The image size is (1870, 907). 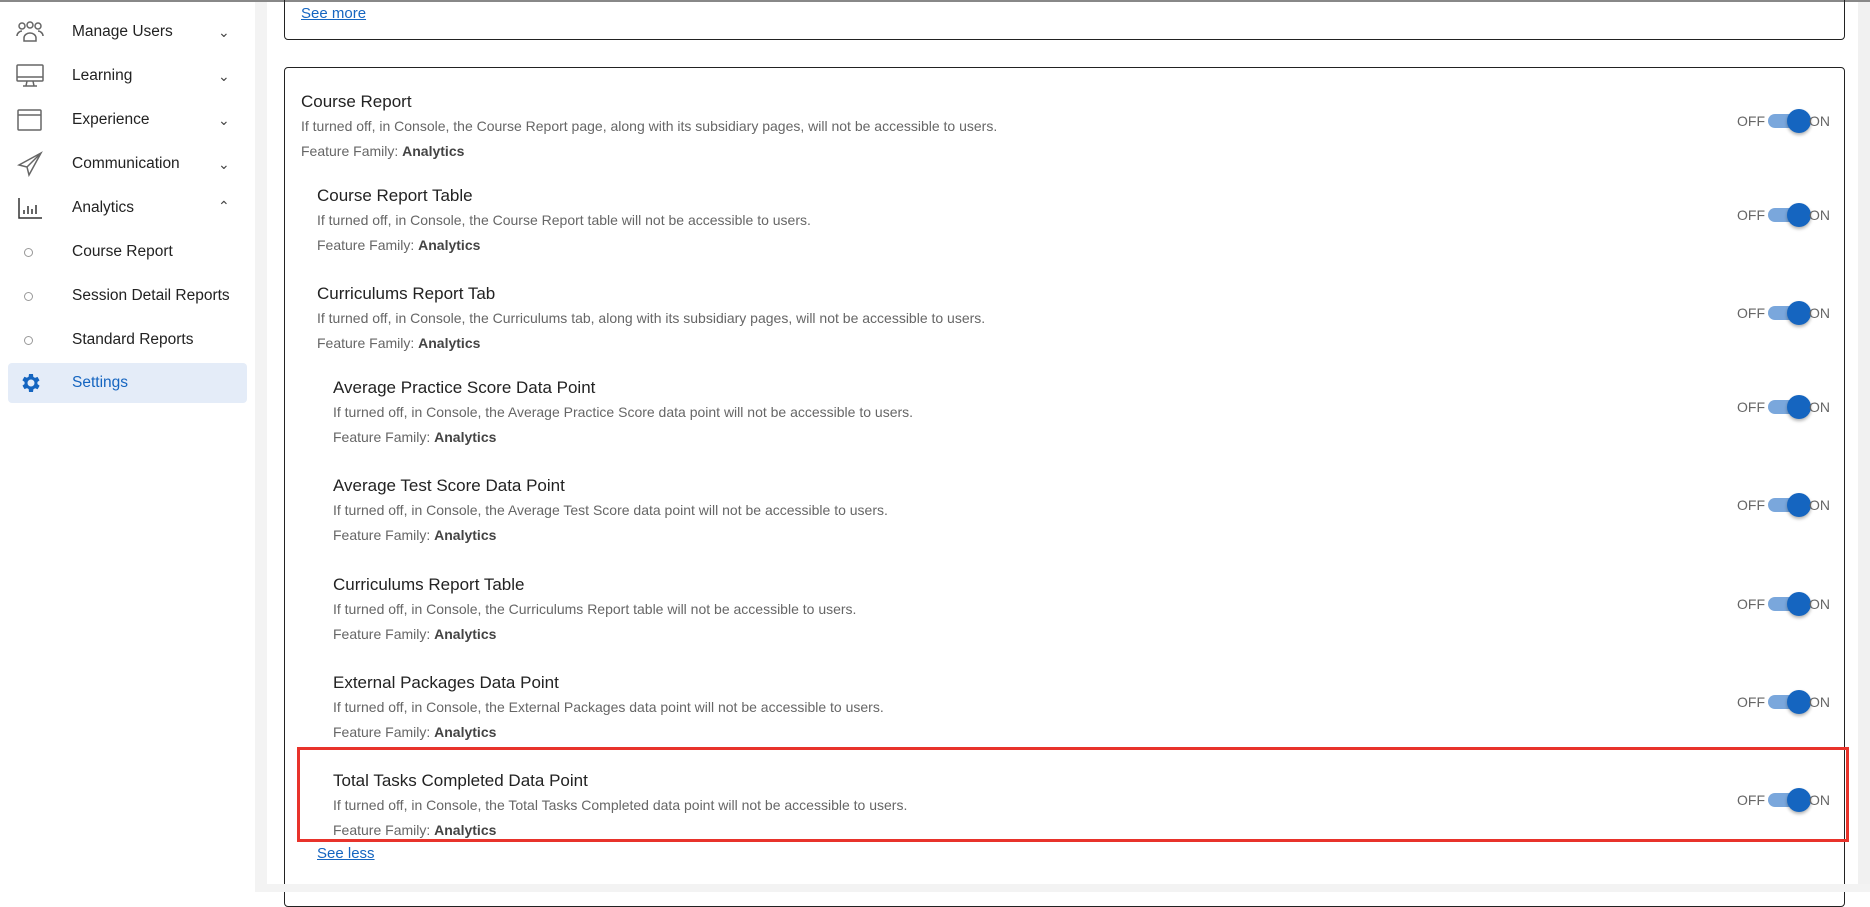 I want to click on see-more-link: See more, so click(x=333, y=13).